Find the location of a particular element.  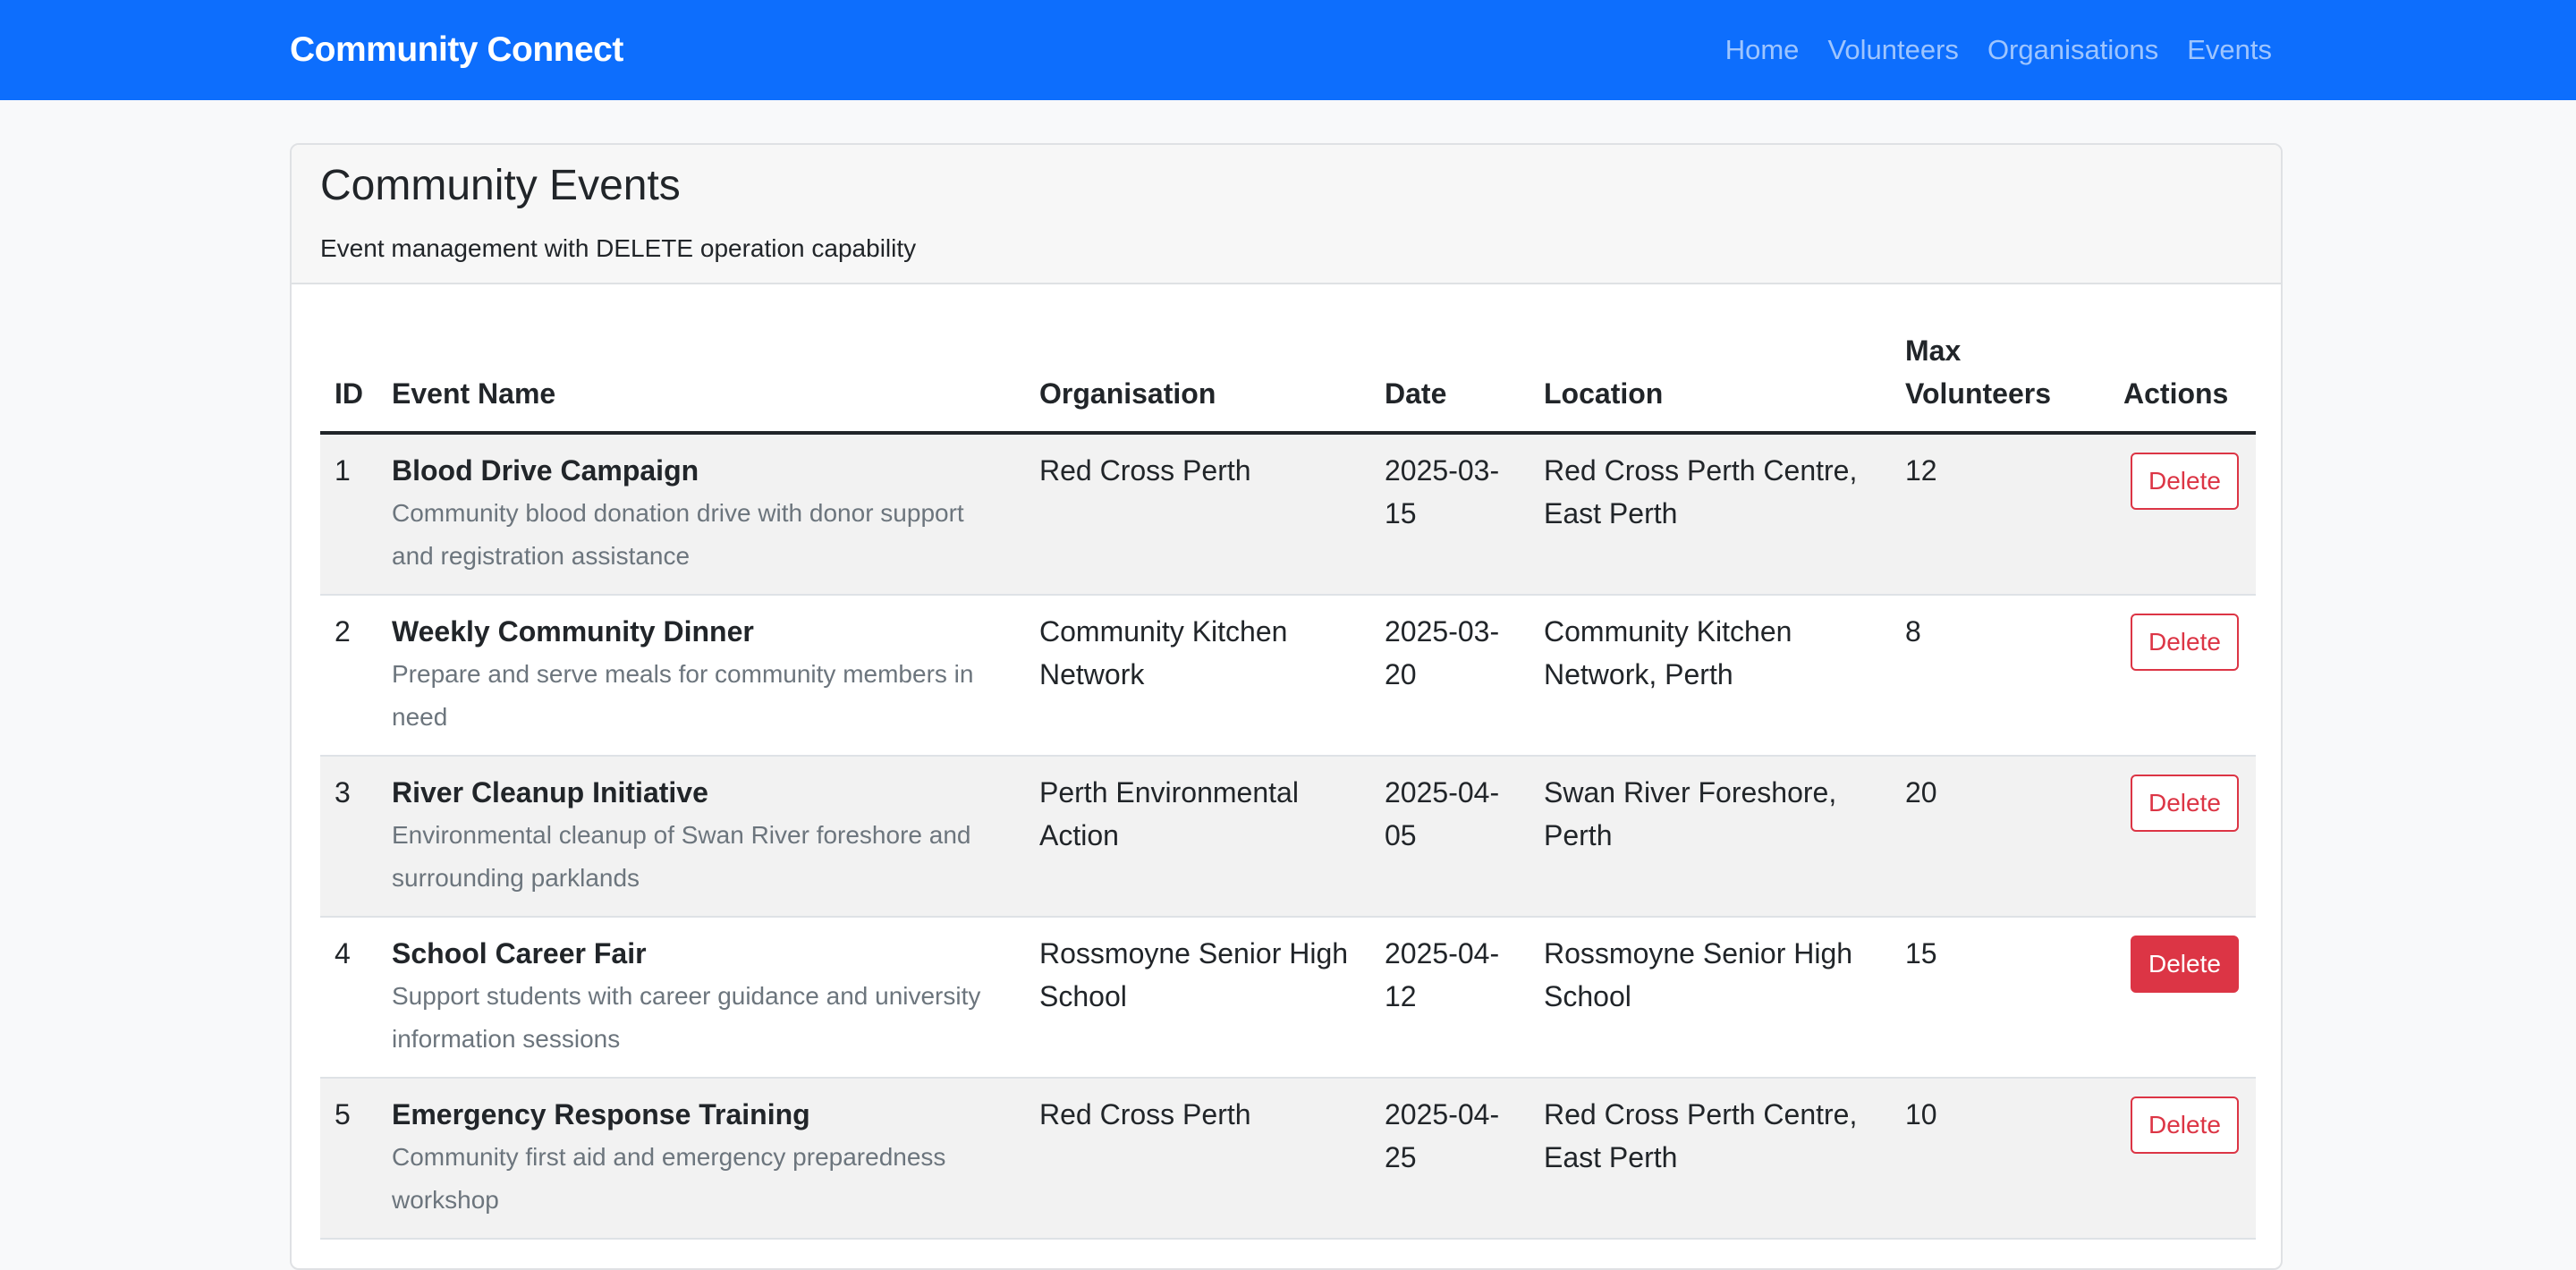

cell-date: 2025-04-12 is located at coordinates (1450, 998).